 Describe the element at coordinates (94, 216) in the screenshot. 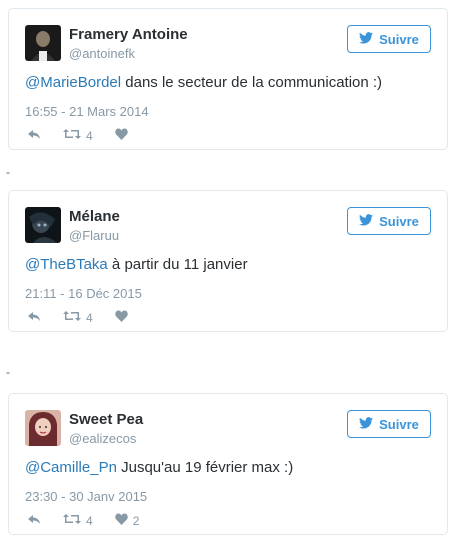

I see `author-name: Mélane` at that location.